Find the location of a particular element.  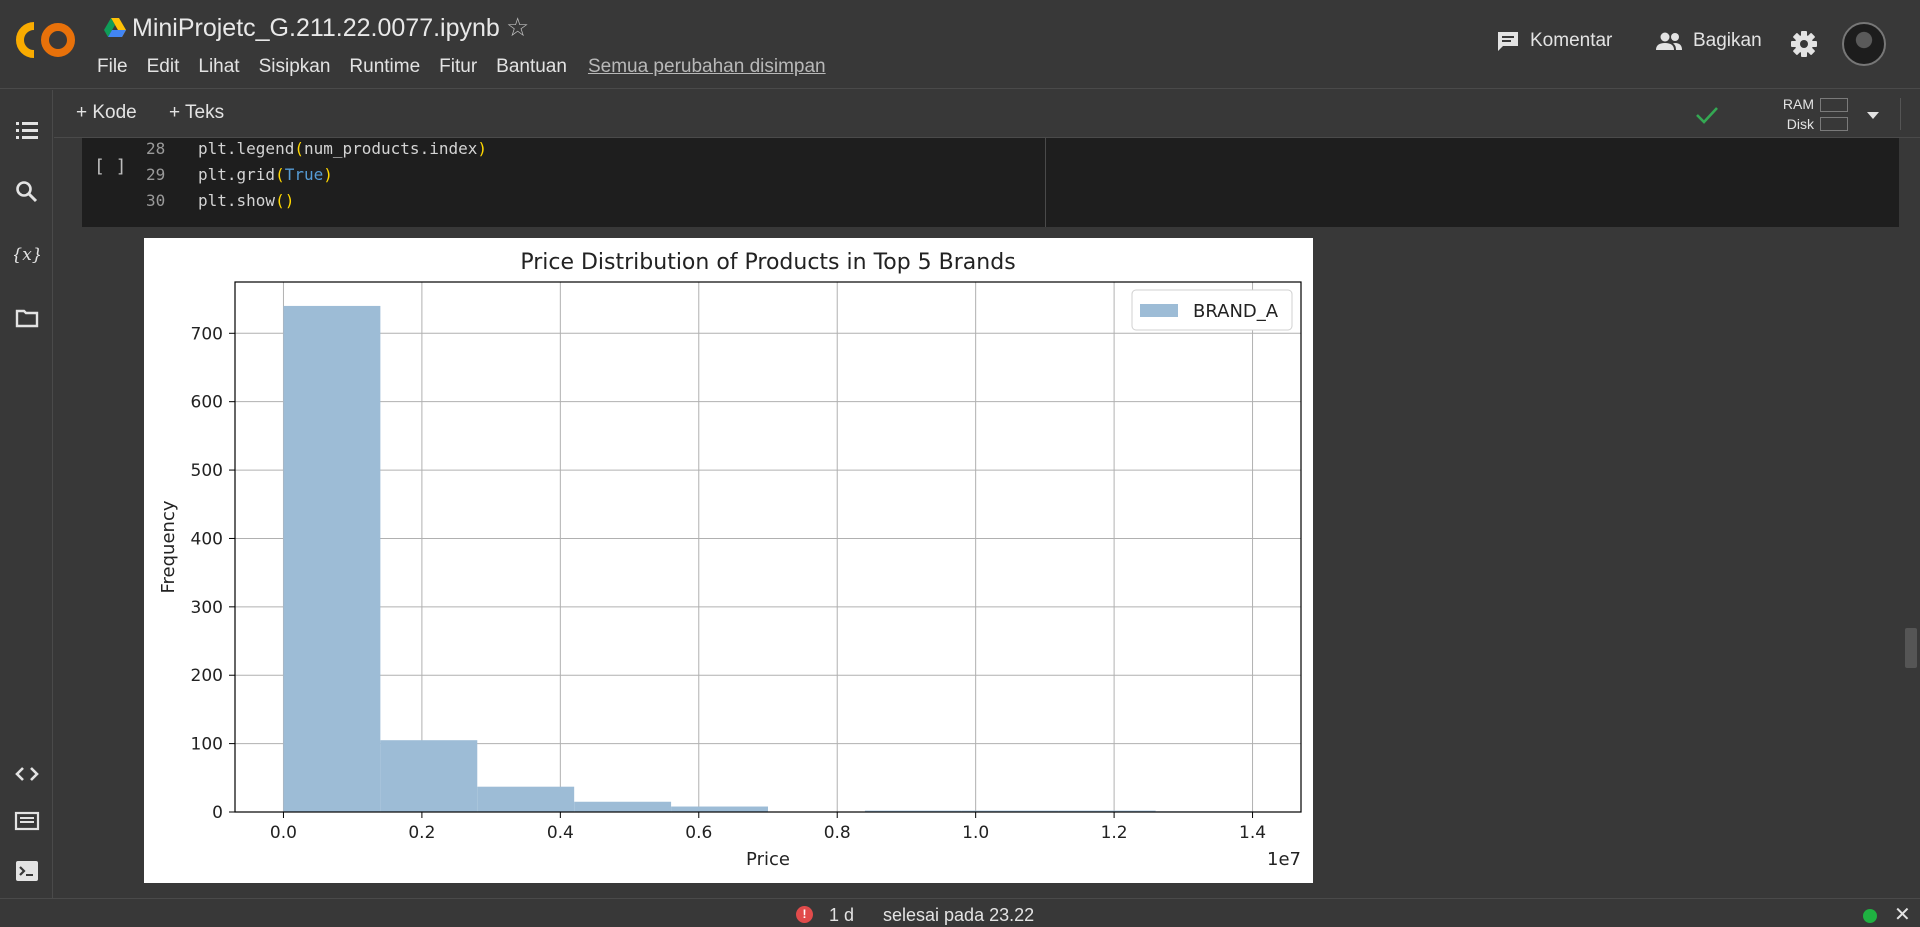

code-line: plt.grid(True) is located at coordinates (265, 174).